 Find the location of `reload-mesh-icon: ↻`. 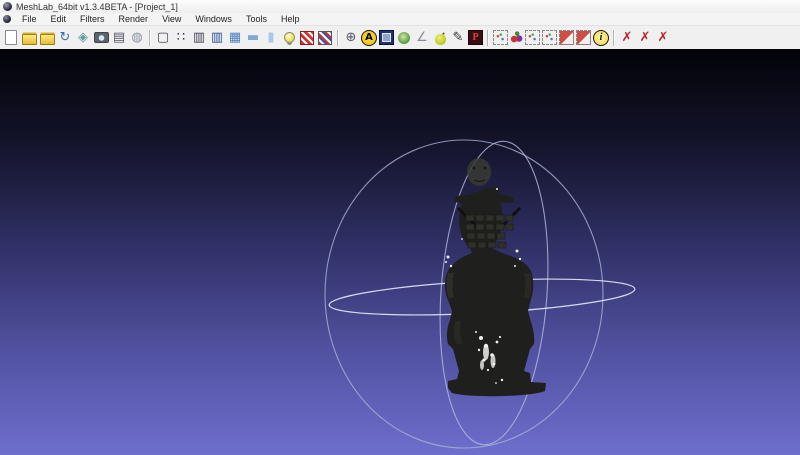

reload-mesh-icon: ↻ is located at coordinates (65, 38).